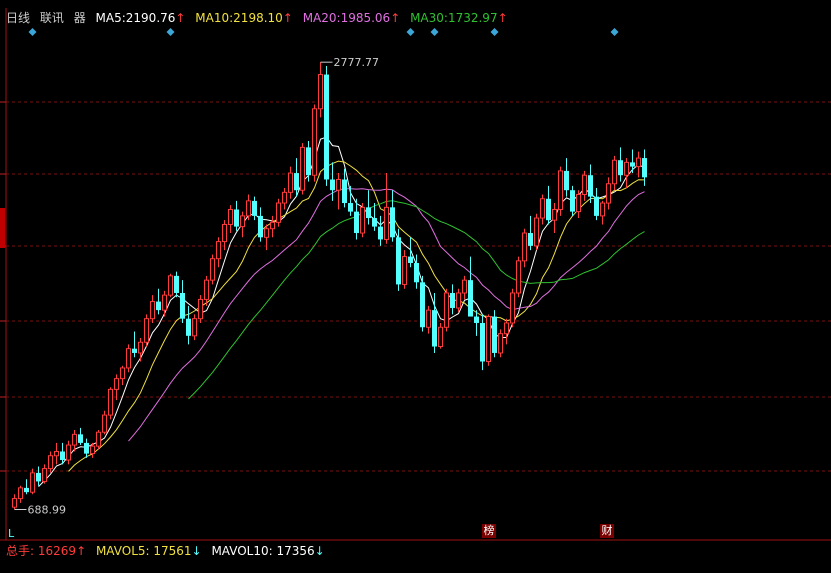 Image resolution: width=831 pixels, height=573 pixels. Describe the element at coordinates (57, 551) in the screenshot. I see `volume-value: 16269` at that location.